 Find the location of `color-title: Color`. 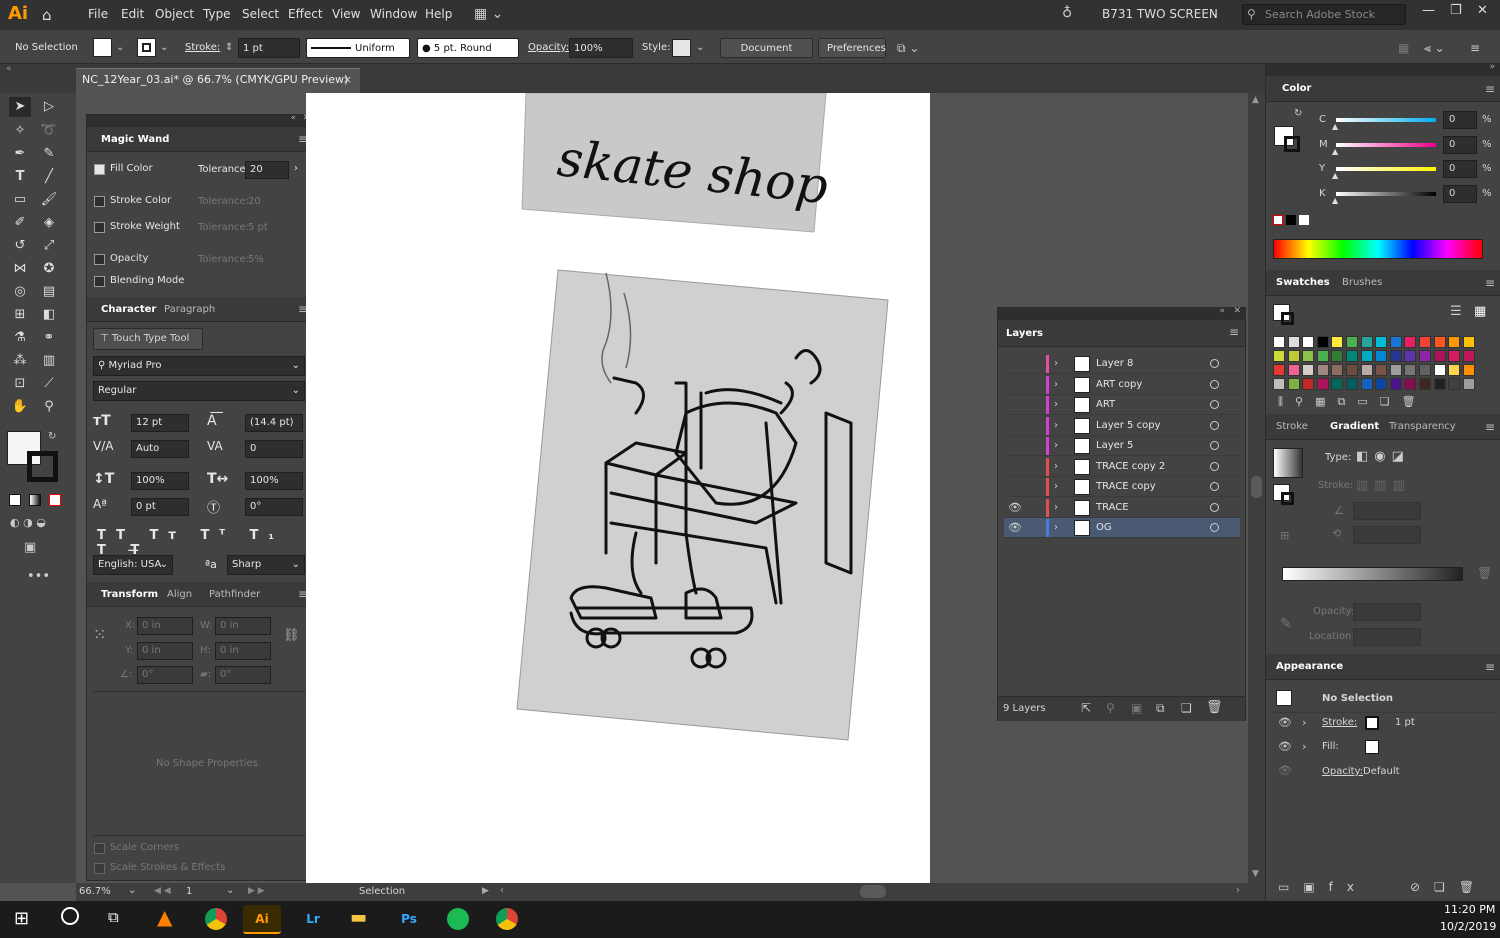

color-title: Color is located at coordinates (1296, 89).